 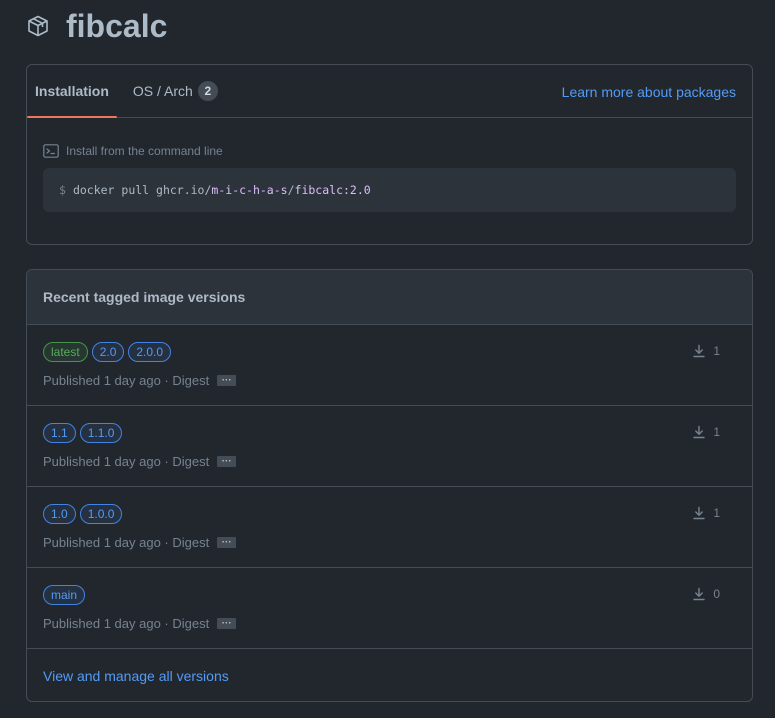 I want to click on version-tags: 1.0 1.0.0, so click(x=84, y=514).